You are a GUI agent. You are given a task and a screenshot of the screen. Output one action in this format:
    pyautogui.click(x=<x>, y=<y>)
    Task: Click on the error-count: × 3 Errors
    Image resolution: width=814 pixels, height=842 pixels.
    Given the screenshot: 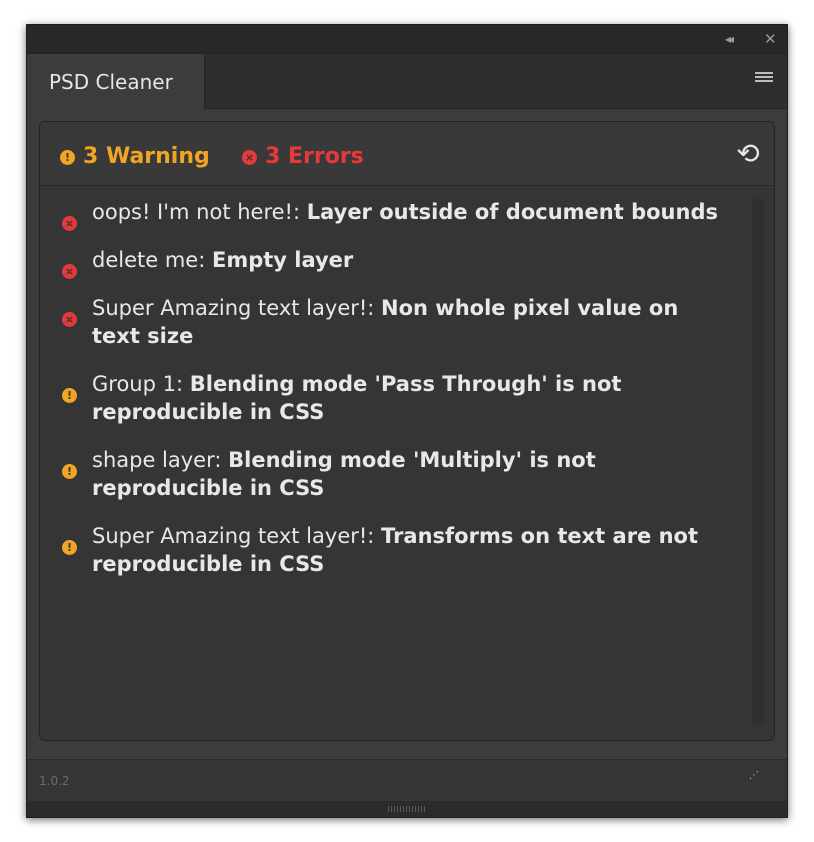 What is the action you would take?
    pyautogui.click(x=303, y=157)
    